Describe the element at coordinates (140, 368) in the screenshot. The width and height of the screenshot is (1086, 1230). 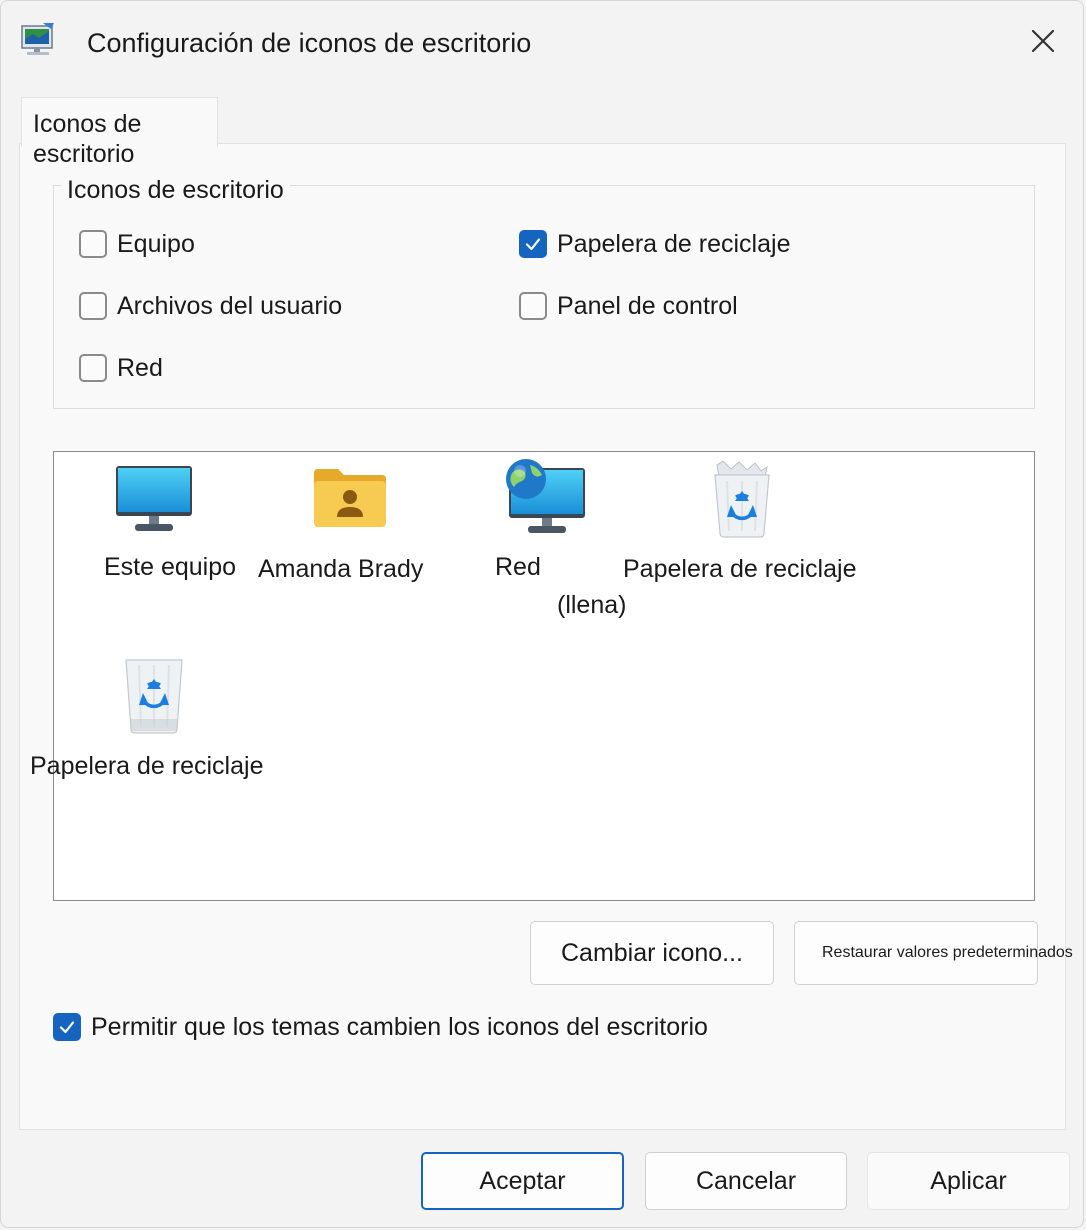
I see `checkbox-label: Red` at that location.